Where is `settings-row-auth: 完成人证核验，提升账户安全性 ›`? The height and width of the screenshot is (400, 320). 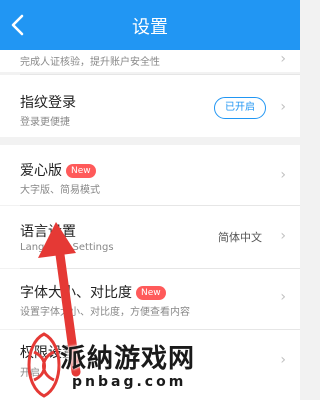 settings-row-auth: 完成人证核验，提升账户安全性 › is located at coordinates (150, 61).